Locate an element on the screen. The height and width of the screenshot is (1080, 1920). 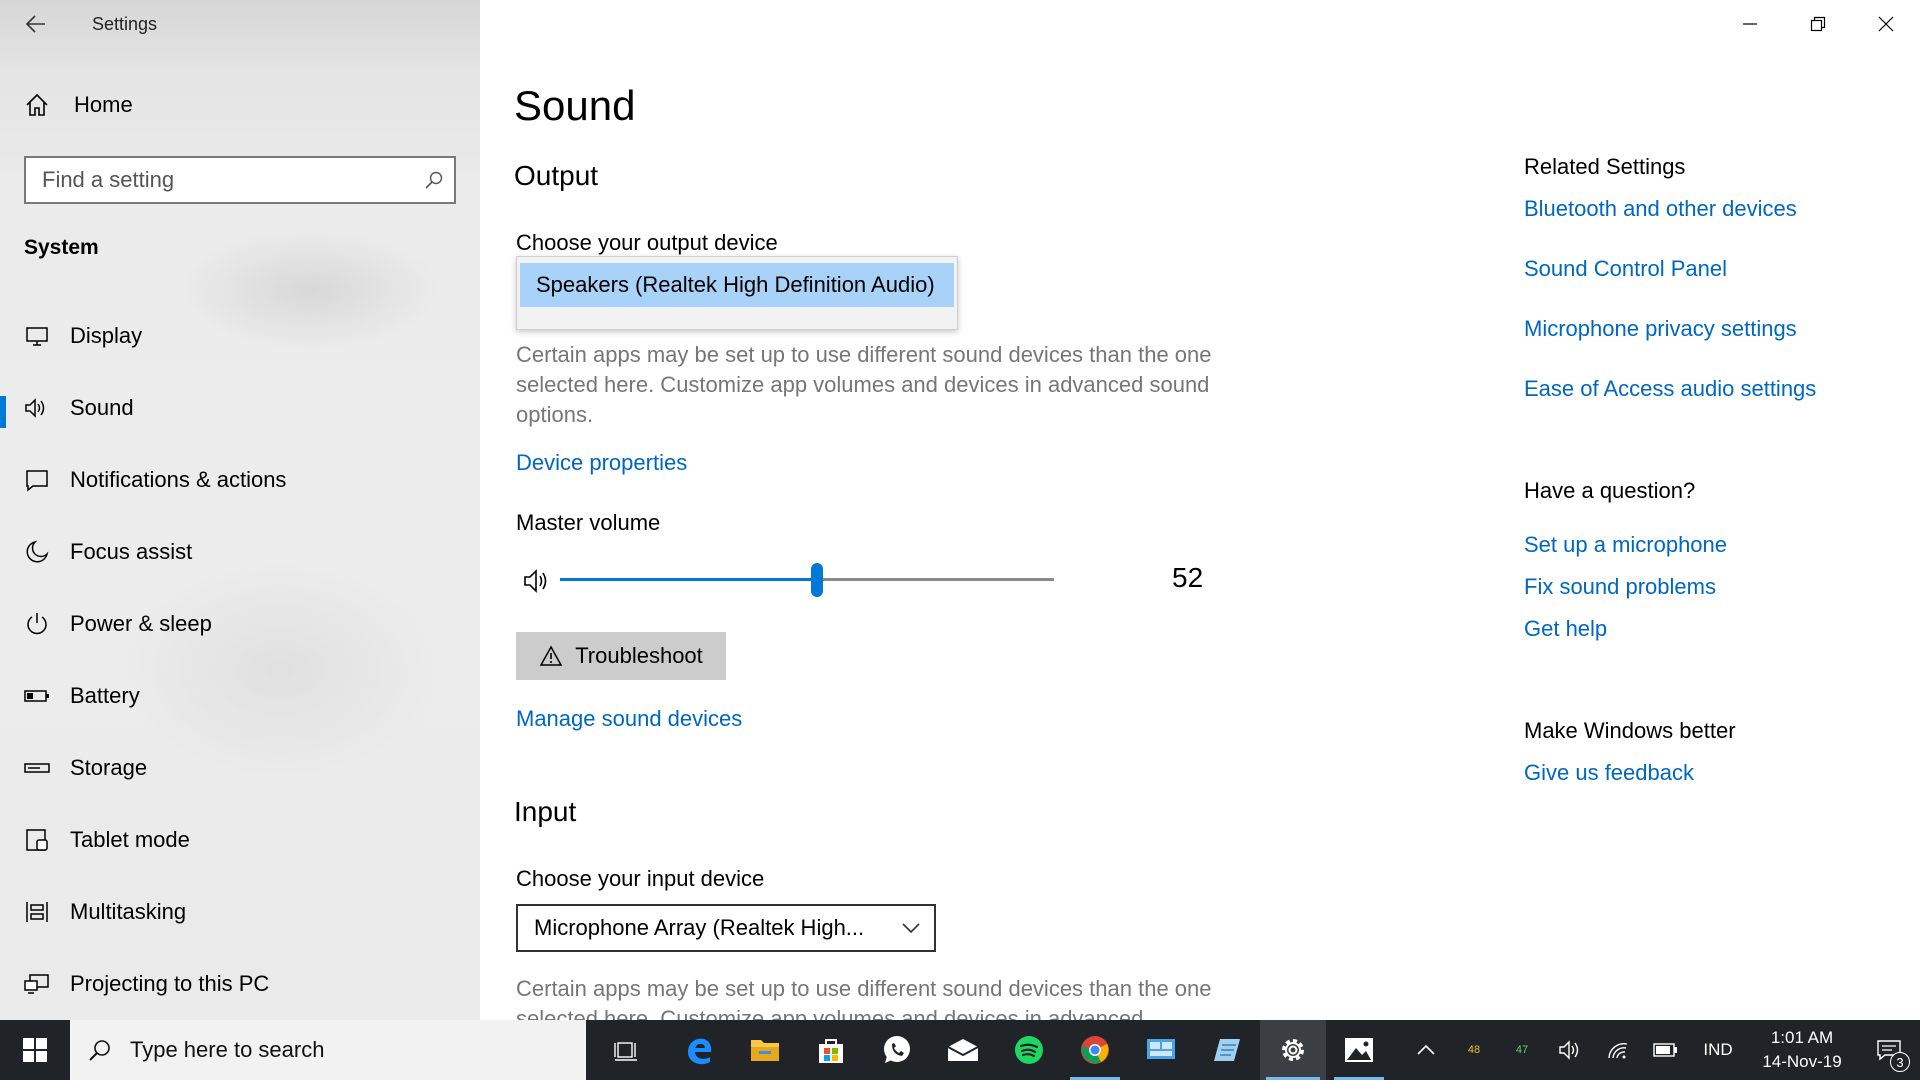
photos-icon is located at coordinates (1359, 1050).